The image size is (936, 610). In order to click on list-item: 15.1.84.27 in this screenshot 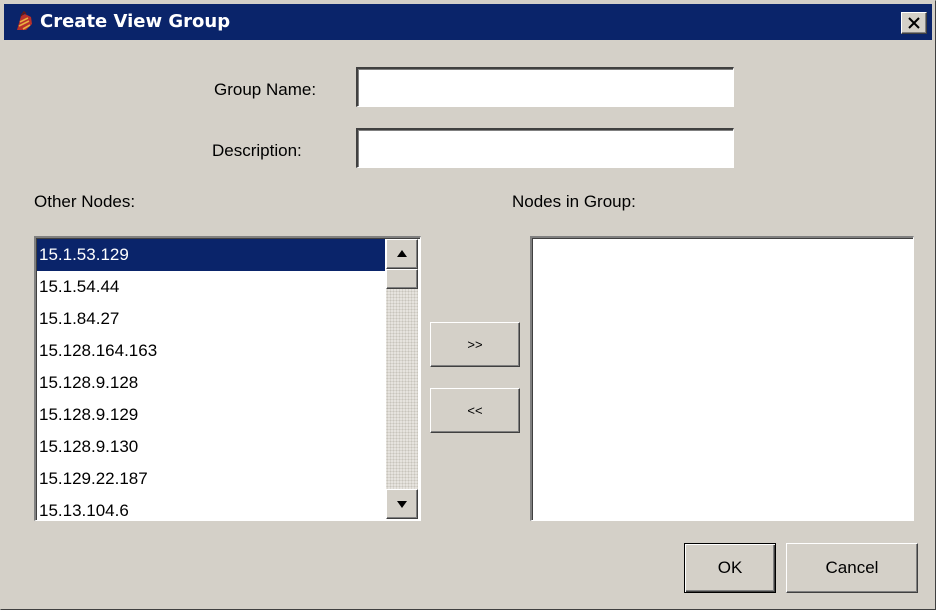, I will do `click(211, 319)`.